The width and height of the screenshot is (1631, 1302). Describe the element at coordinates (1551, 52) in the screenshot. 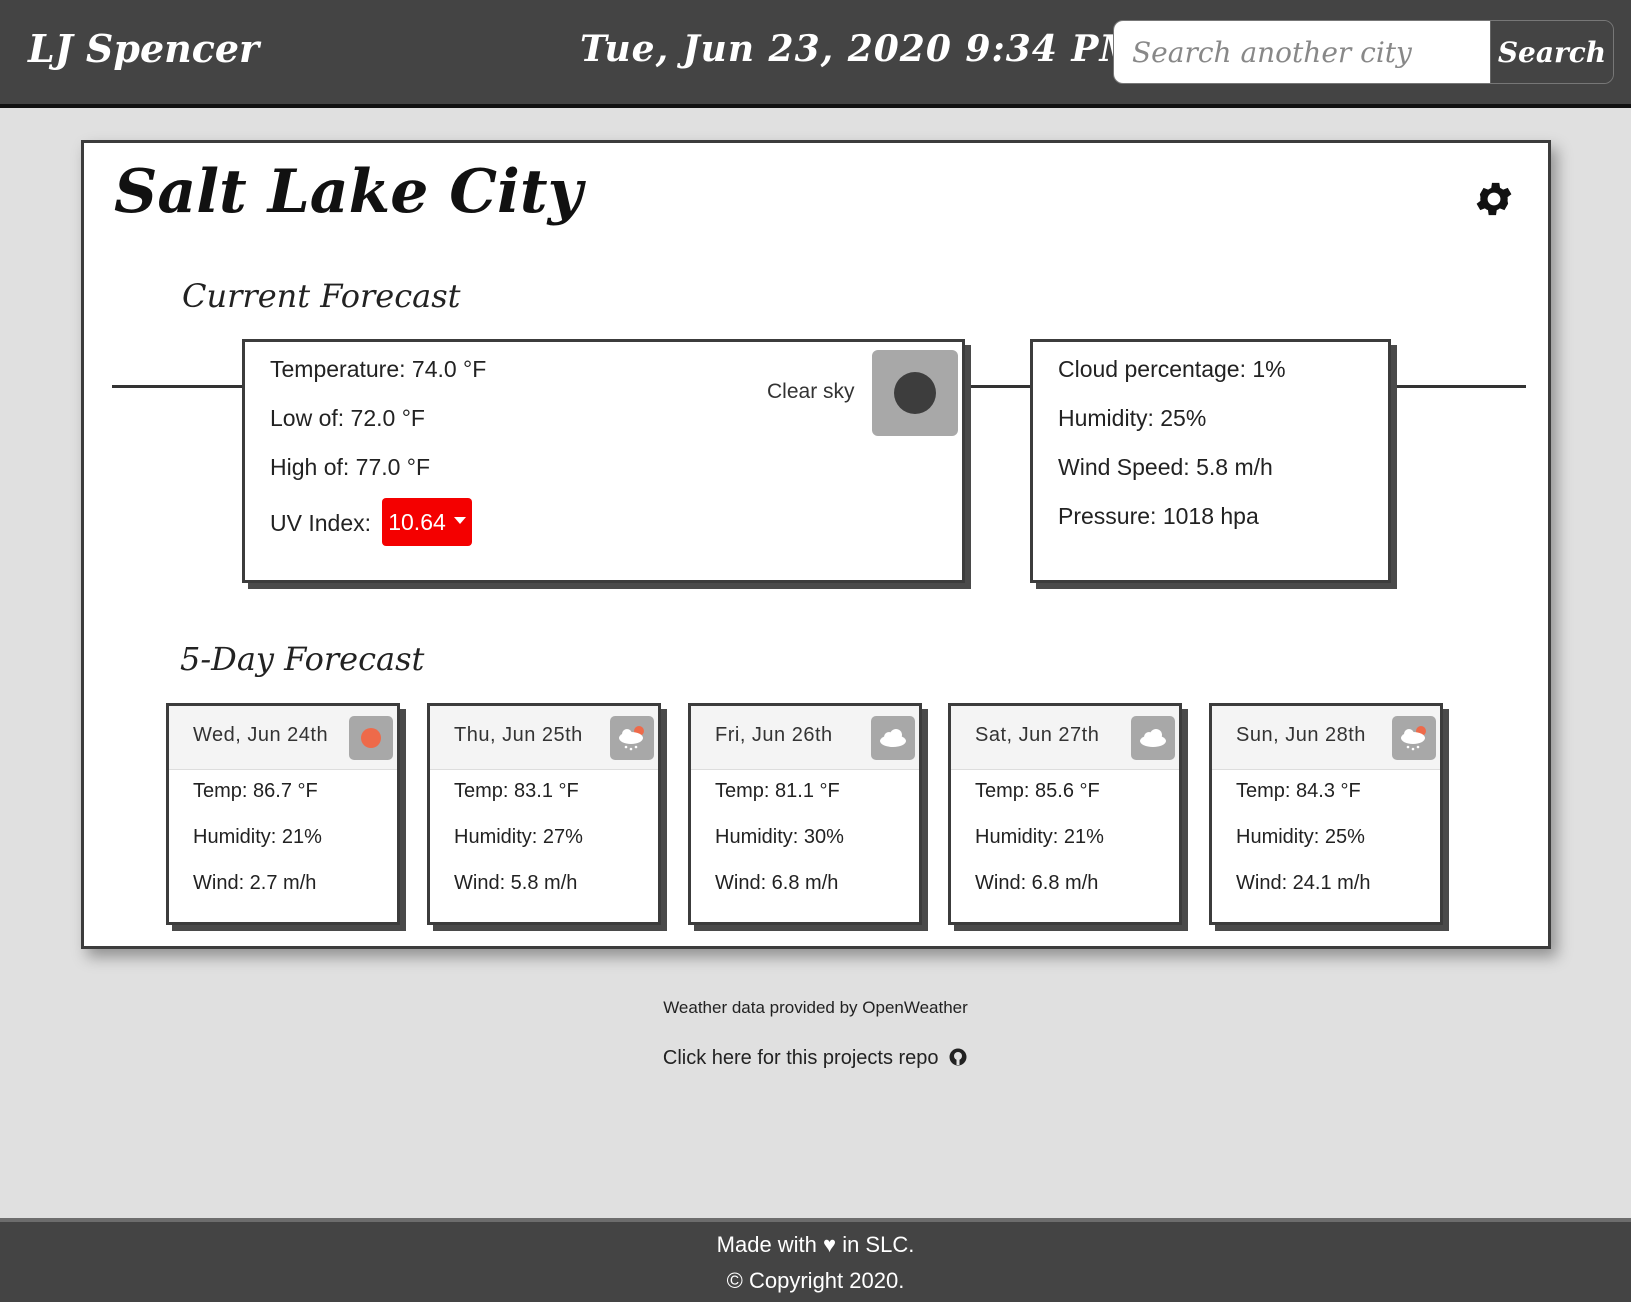

I see `search-button: Search` at that location.